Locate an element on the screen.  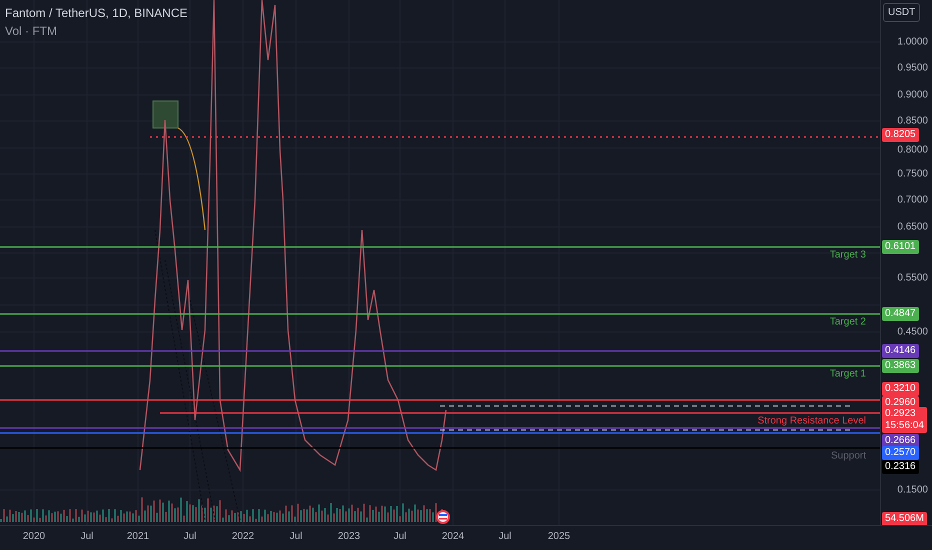
time-tick: 2022 is located at coordinates (243, 536).